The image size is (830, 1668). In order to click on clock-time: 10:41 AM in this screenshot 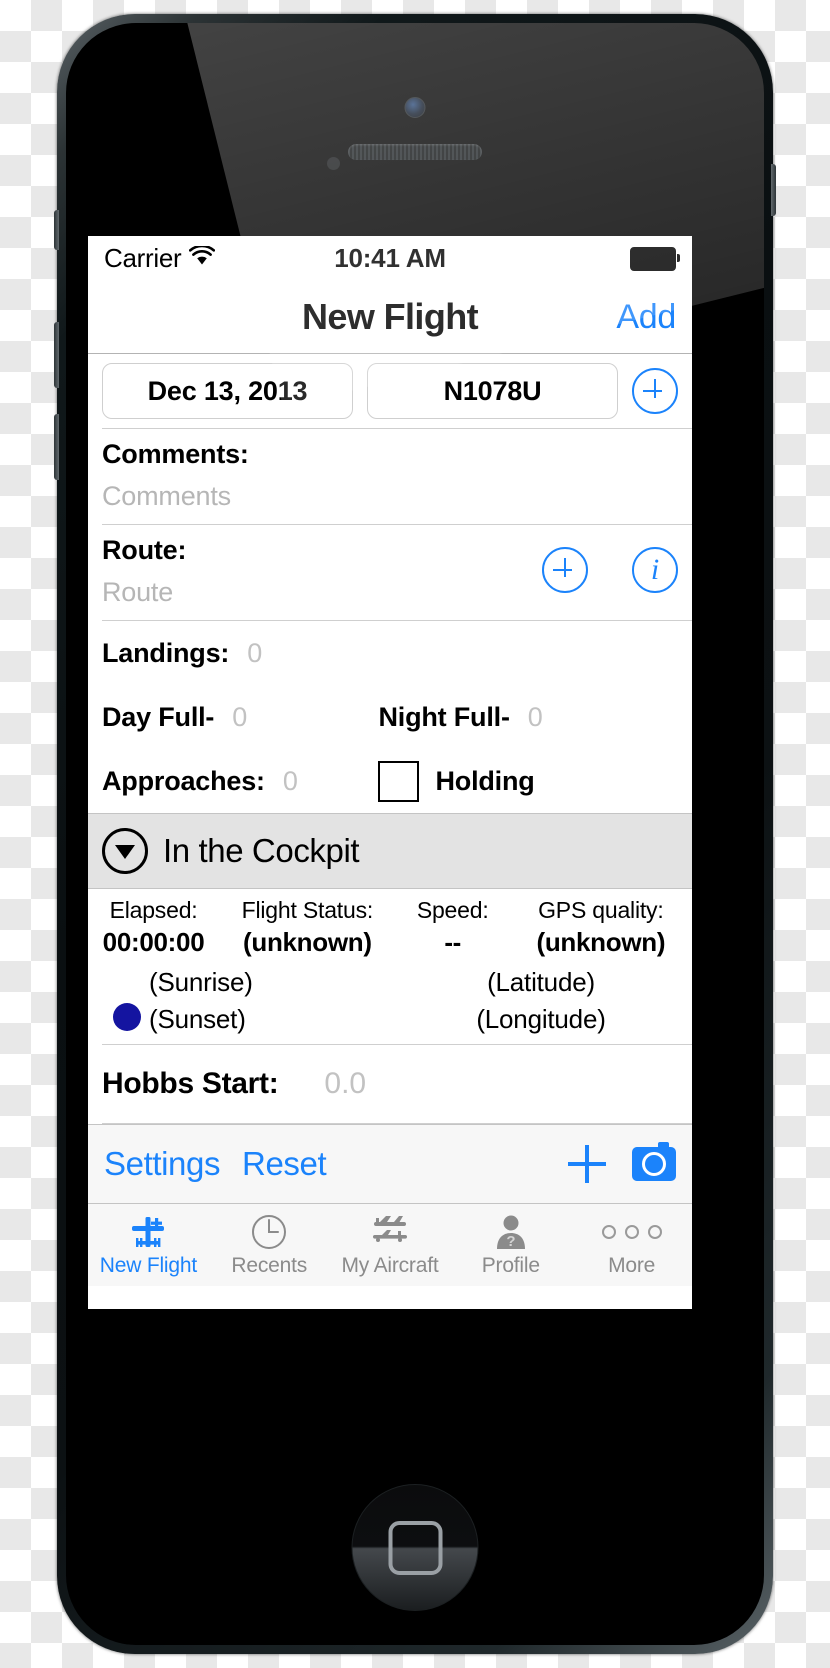, I will do `click(390, 258)`.